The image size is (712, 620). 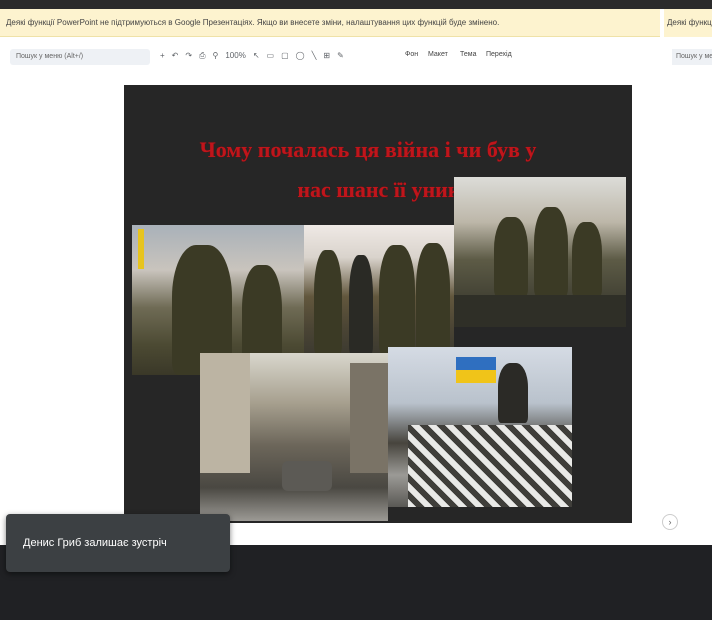 I want to click on toolbar-icons: + ↶ ↷ ⎙ ⚲ 100% ↖ ▭ ▢ ◯ ╲ ⊞ ✎, so click(x=252, y=56).